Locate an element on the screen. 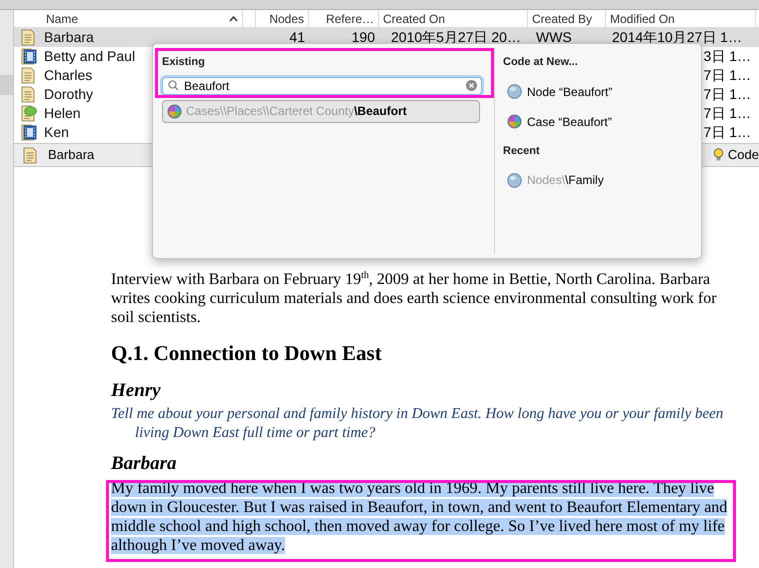 Image resolution: width=759 pixels, height=568 pixels. clear-icon is located at coordinates (471, 85).